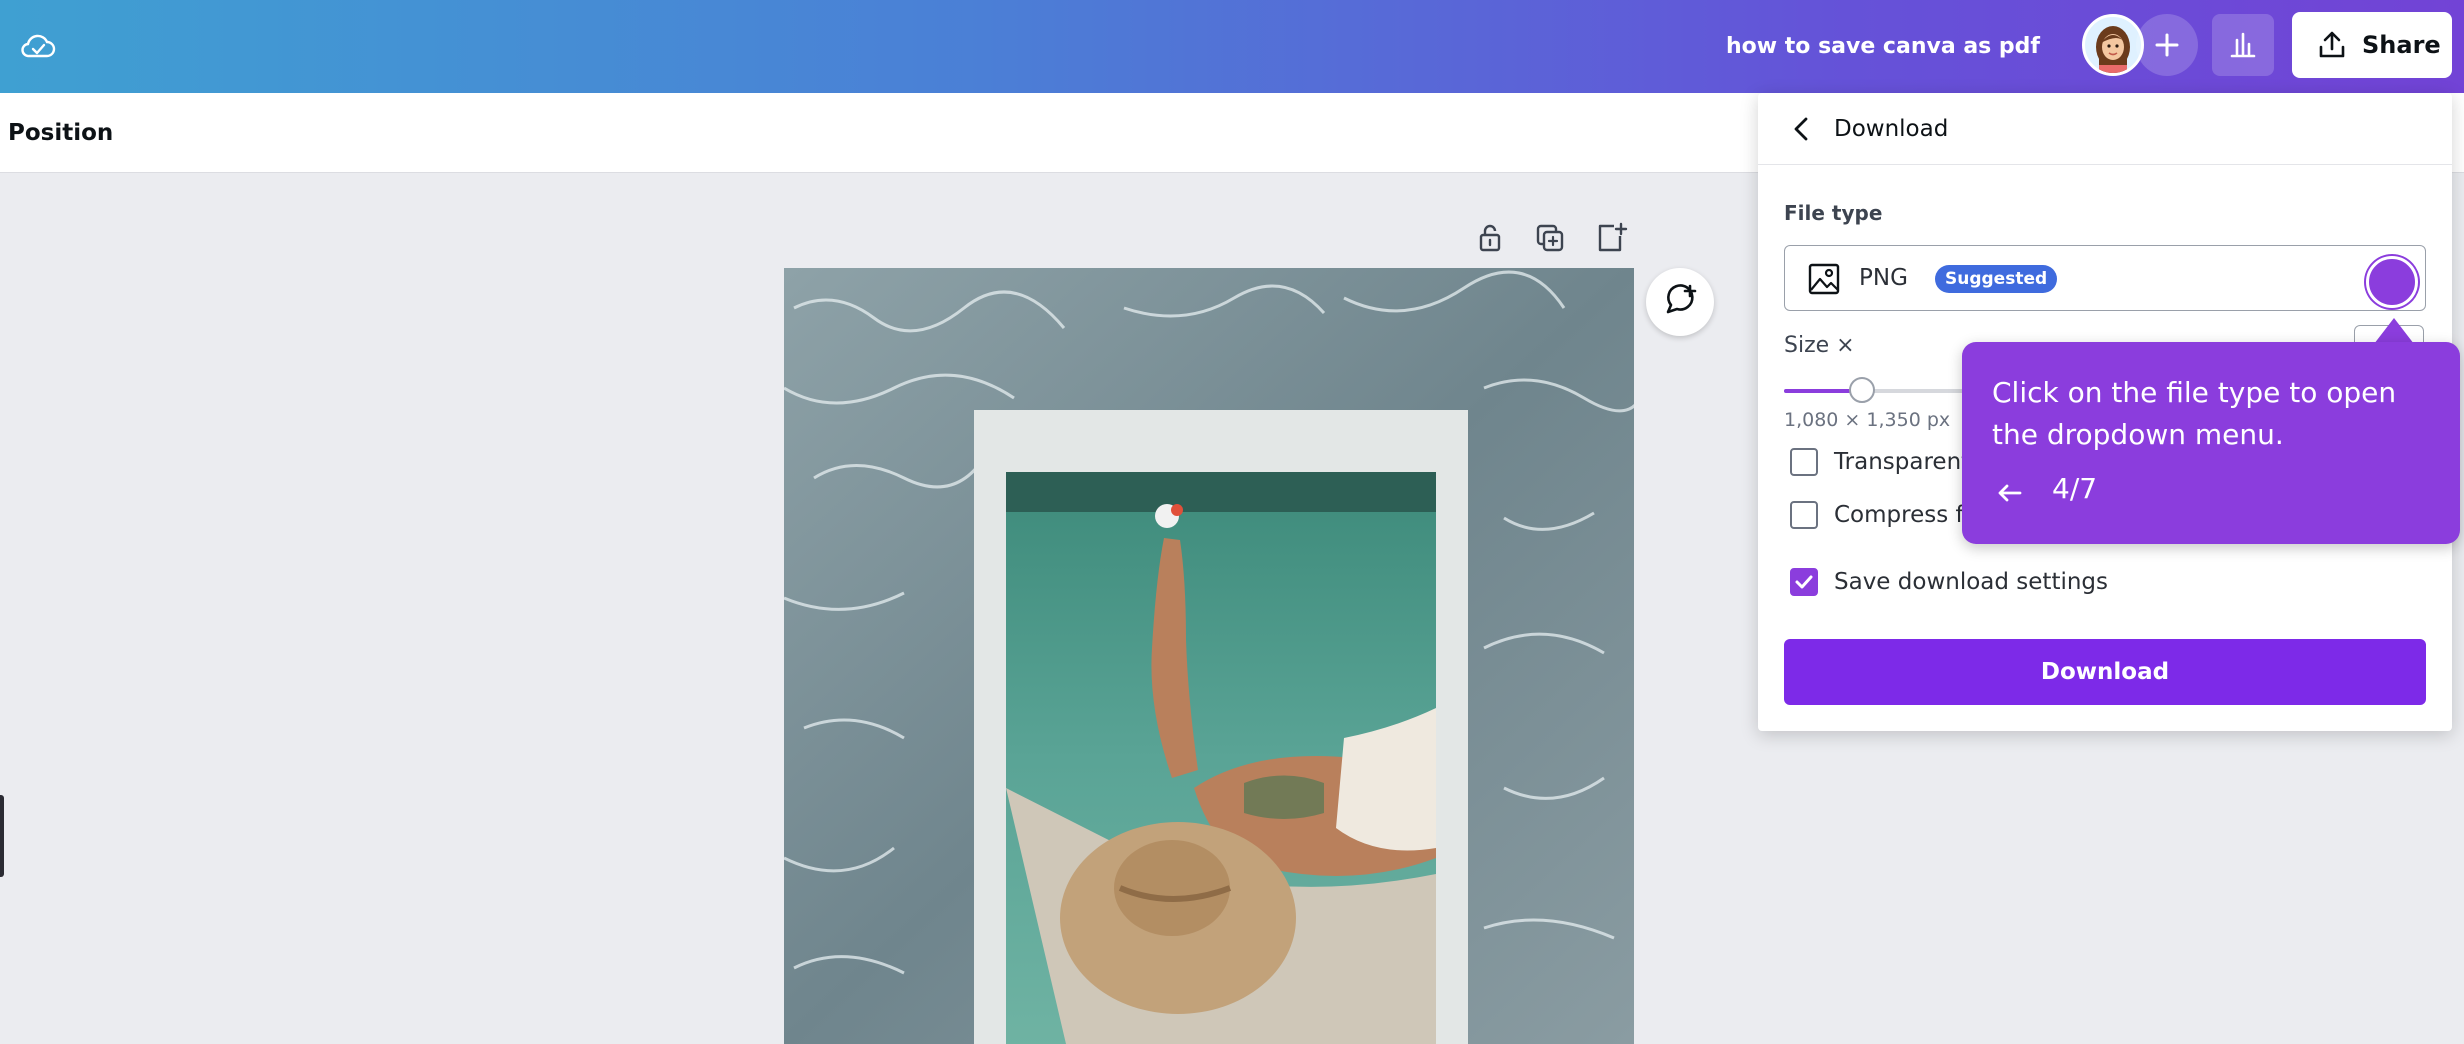 The width and height of the screenshot is (2464, 1044). I want to click on suggested-badge: Suggested, so click(1996, 279).